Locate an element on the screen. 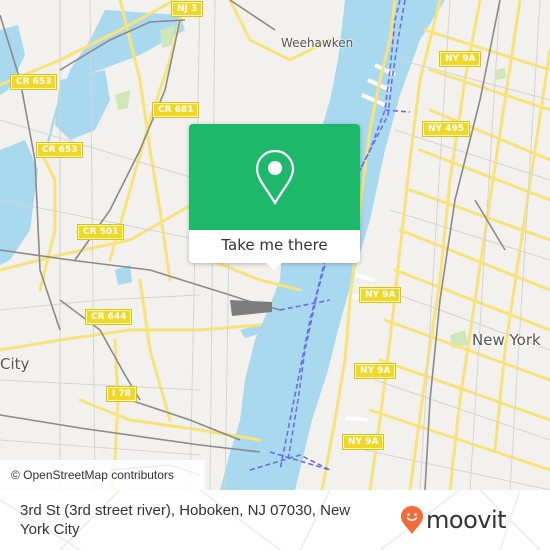 This screenshot has height=550, width=550. route-shield-nj-3: NJ 3 is located at coordinates (187, 9).